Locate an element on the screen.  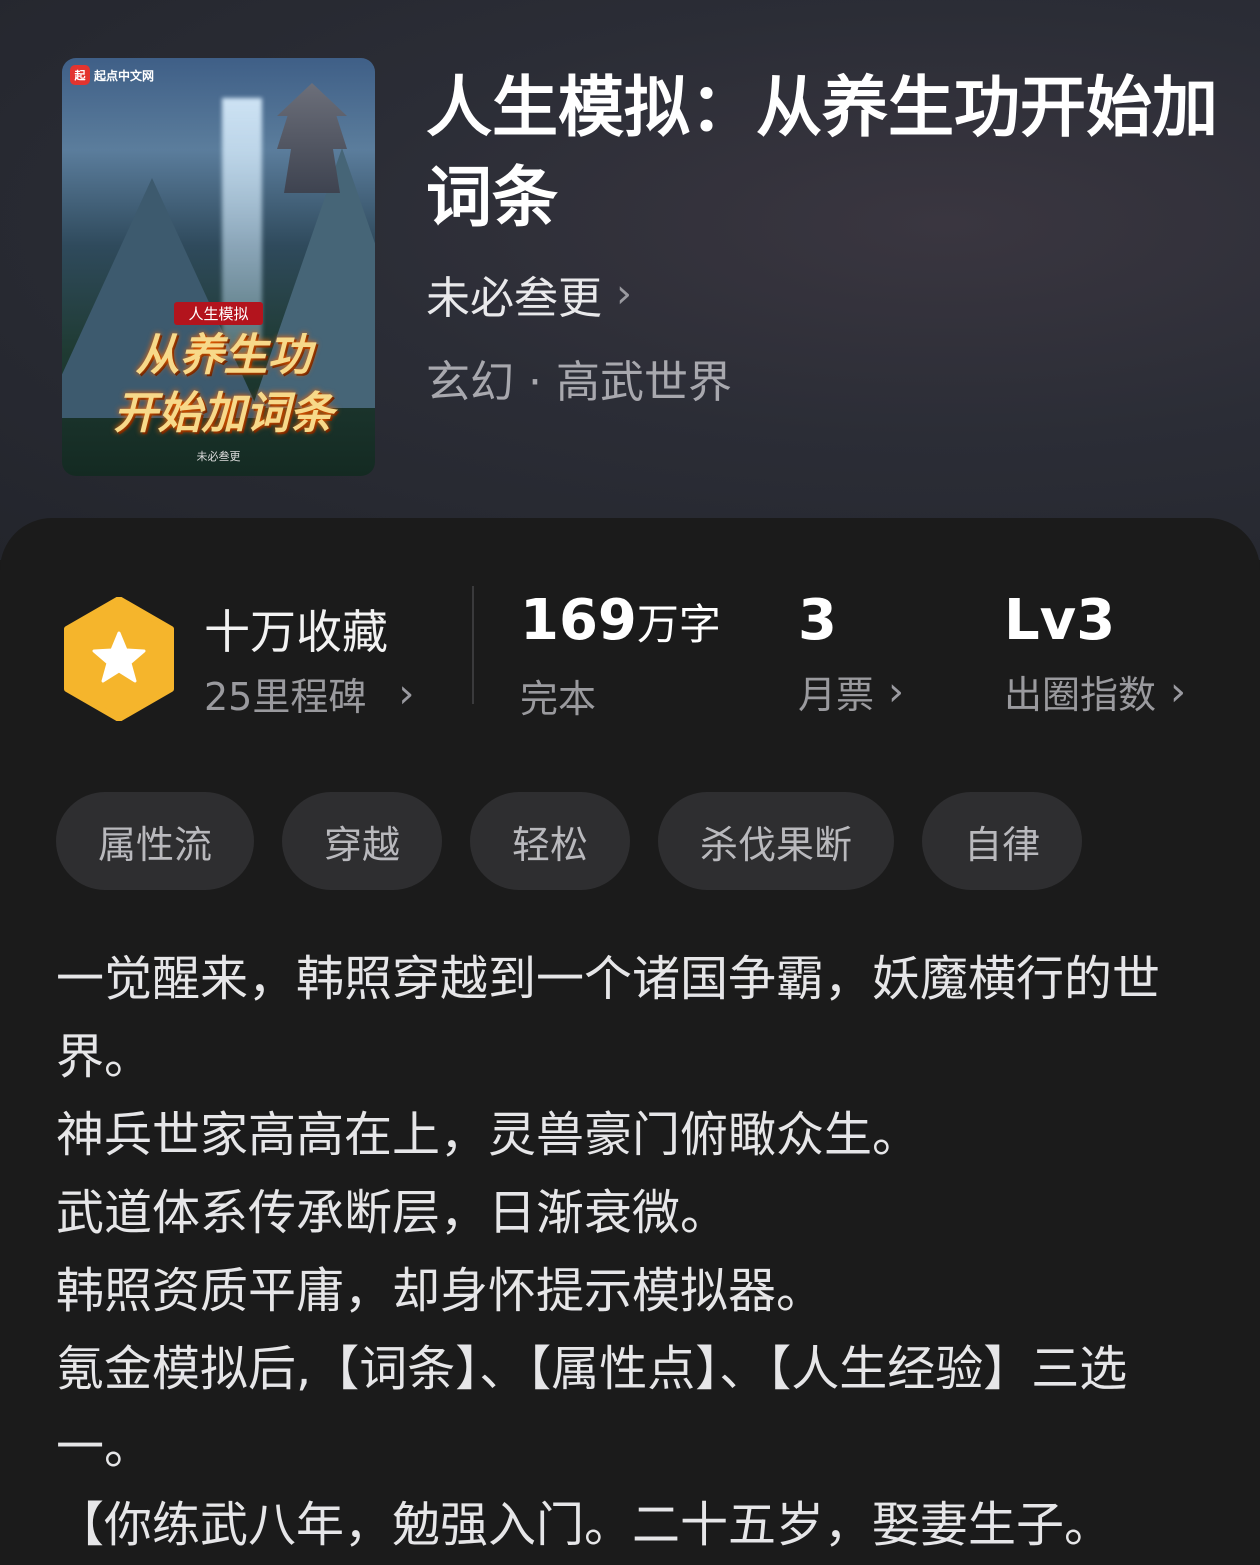
tag-chip: 轻松 is located at coordinates (550, 841).